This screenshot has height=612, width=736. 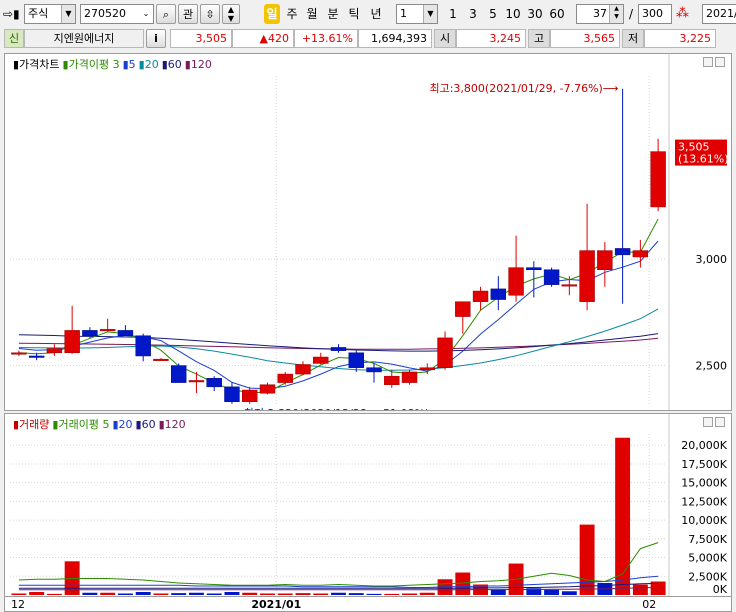 I want to click on stock-code-input: 270520 ⌄, so click(x=117, y=14).